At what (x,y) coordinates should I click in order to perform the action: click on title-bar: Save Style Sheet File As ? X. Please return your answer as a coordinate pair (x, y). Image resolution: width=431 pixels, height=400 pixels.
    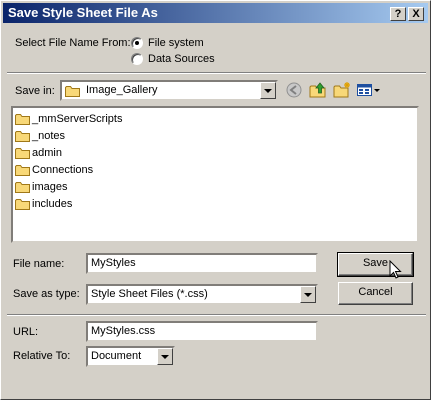
    Looking at the image, I should click on (215, 13).